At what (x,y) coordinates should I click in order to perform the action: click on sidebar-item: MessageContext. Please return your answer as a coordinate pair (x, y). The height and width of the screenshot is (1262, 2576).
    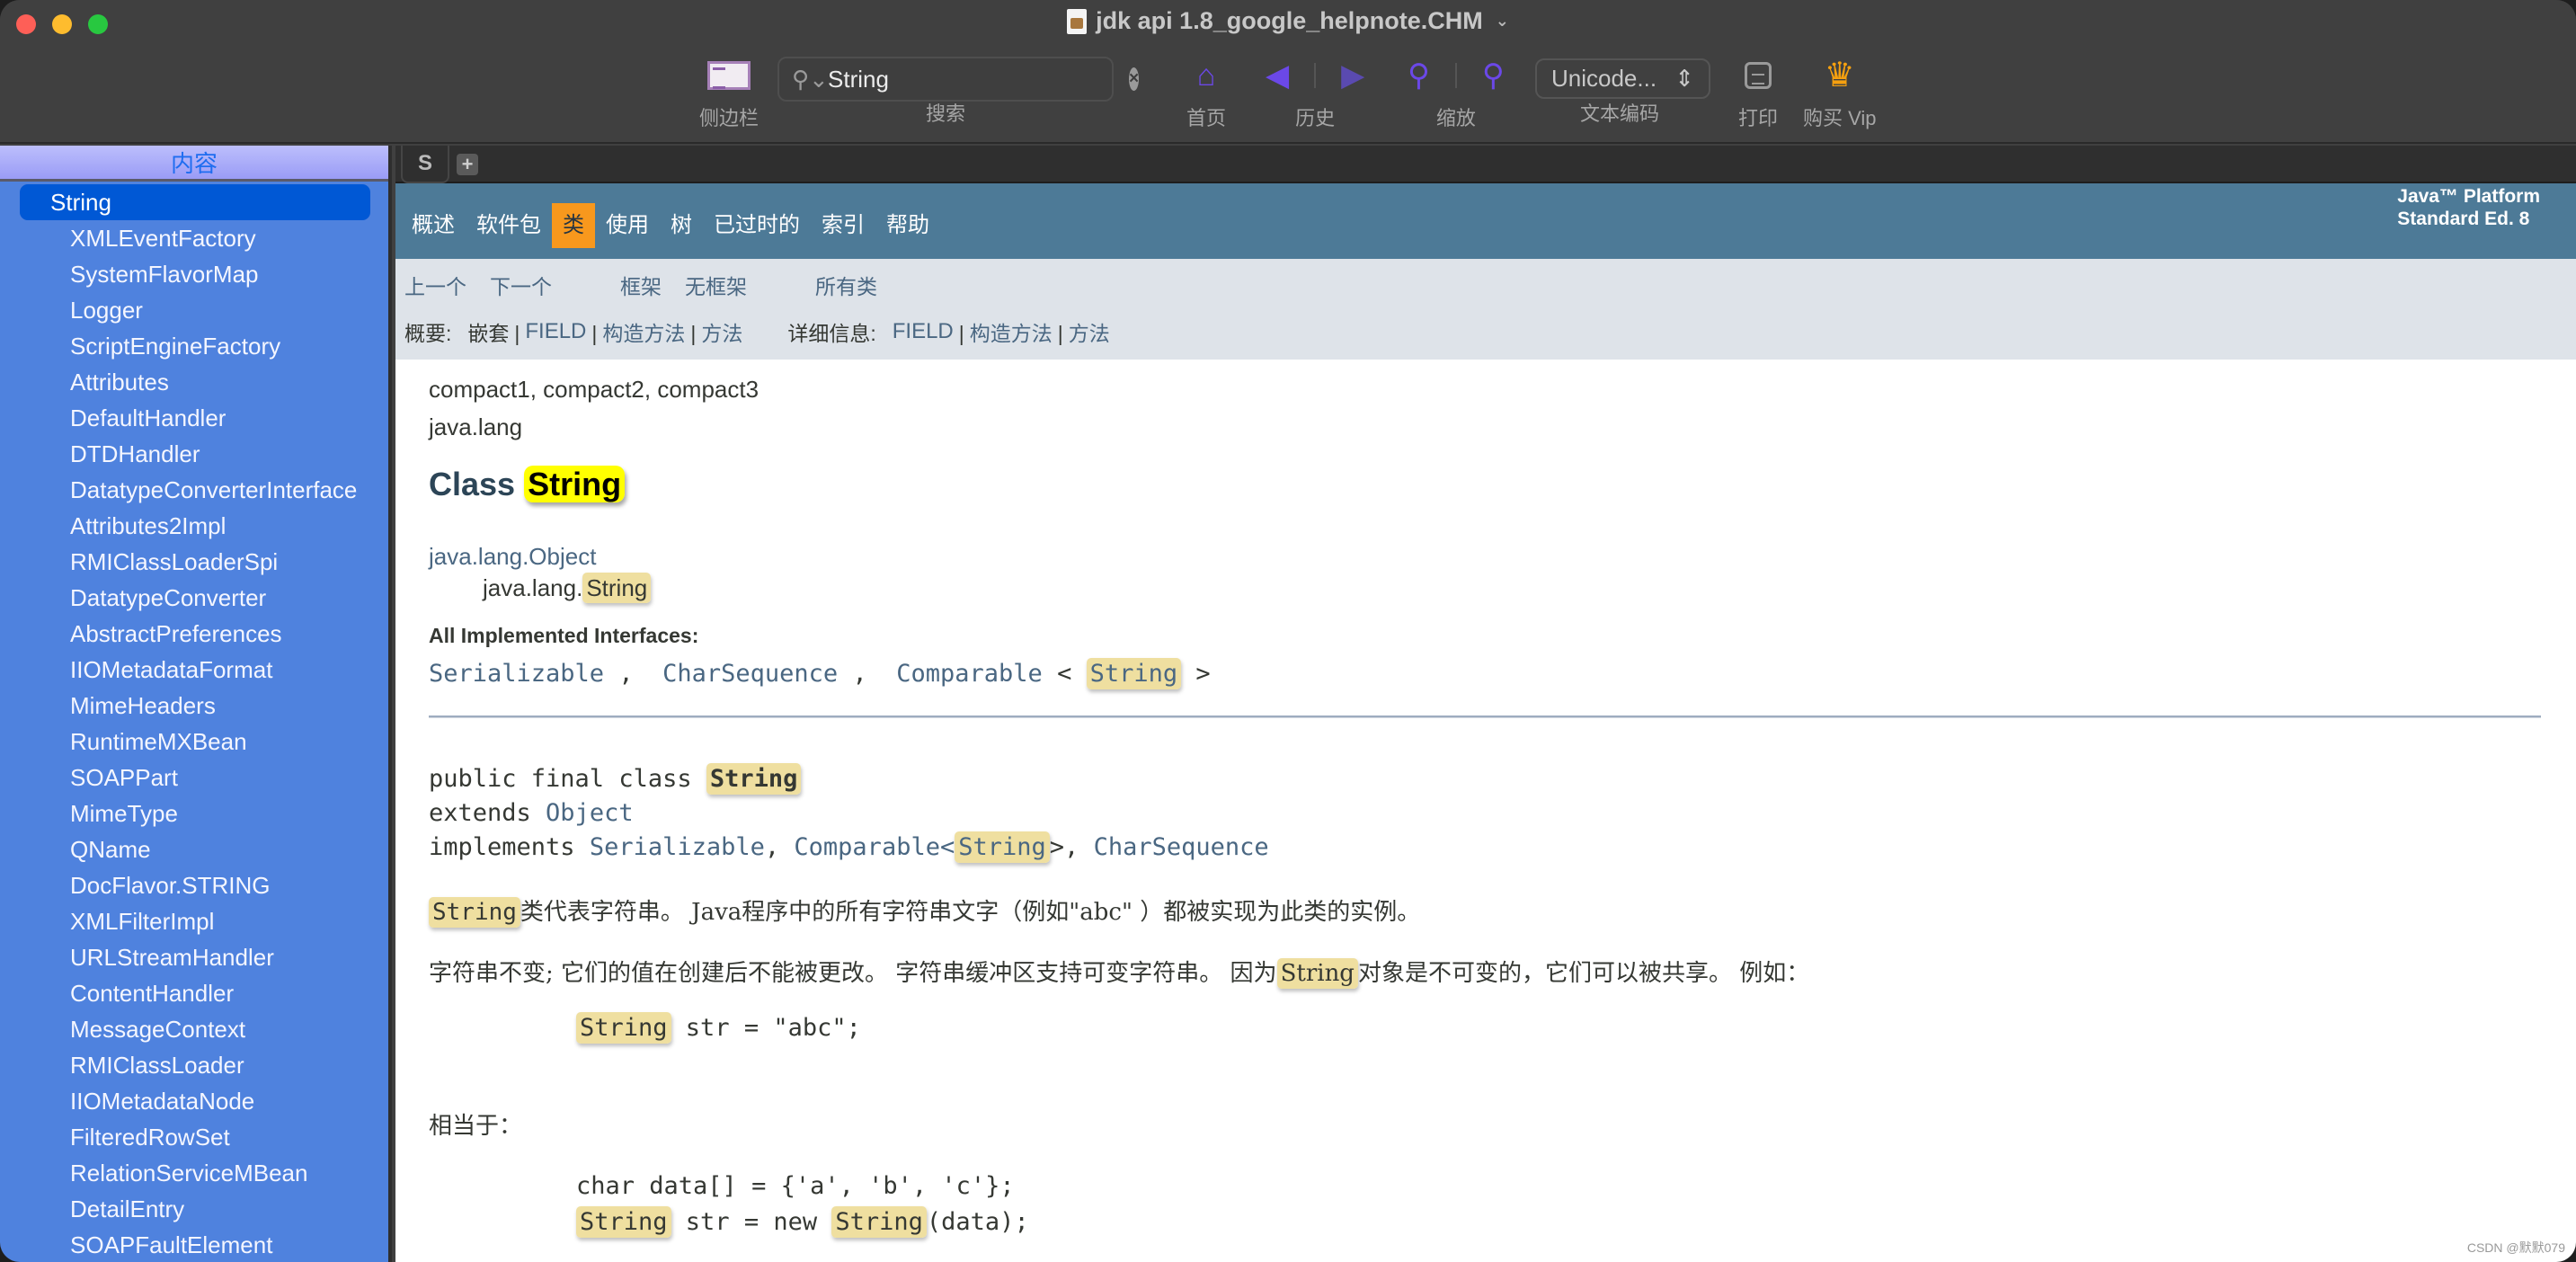
    Looking at the image, I should click on (195, 1029).